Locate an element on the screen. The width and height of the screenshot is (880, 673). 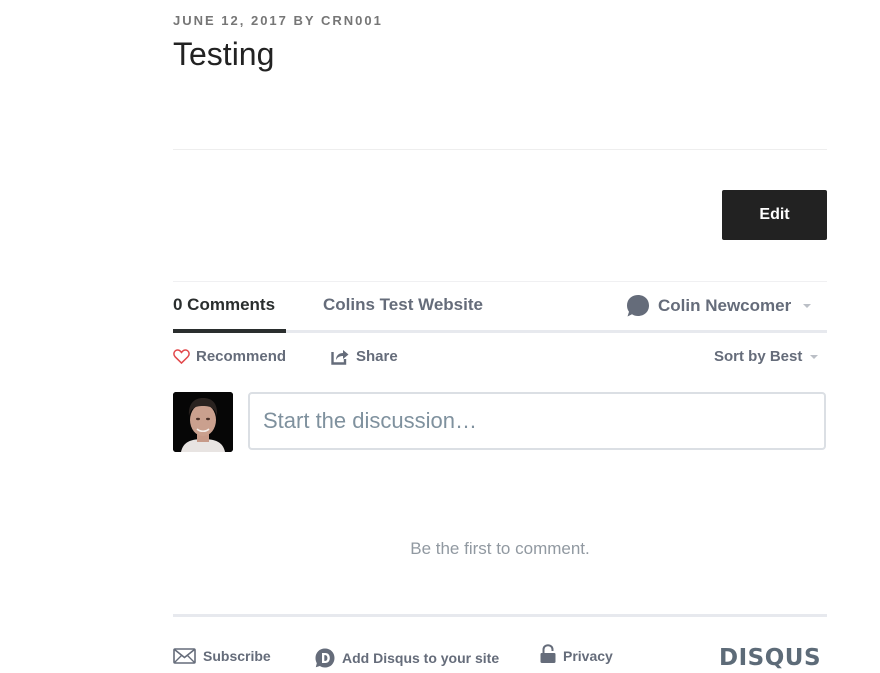
share-button: Share is located at coordinates (364, 356).